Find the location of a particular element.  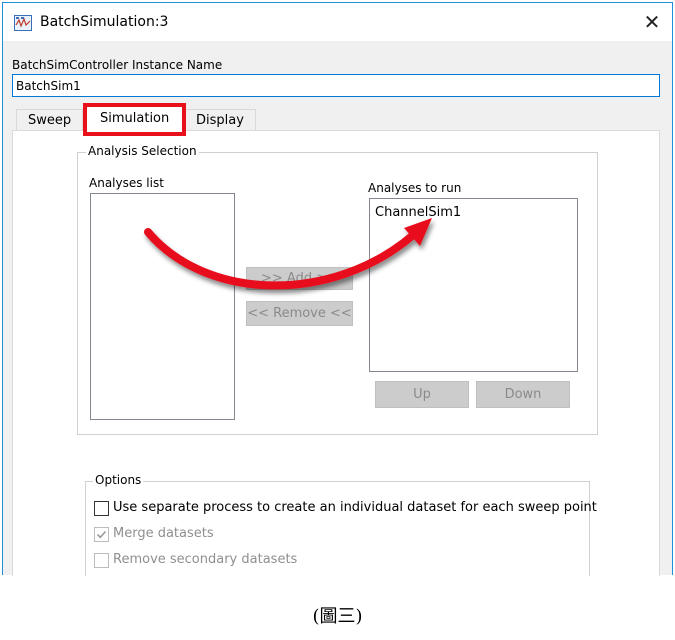

red-annotation-arrow is located at coordinates (288, 254).